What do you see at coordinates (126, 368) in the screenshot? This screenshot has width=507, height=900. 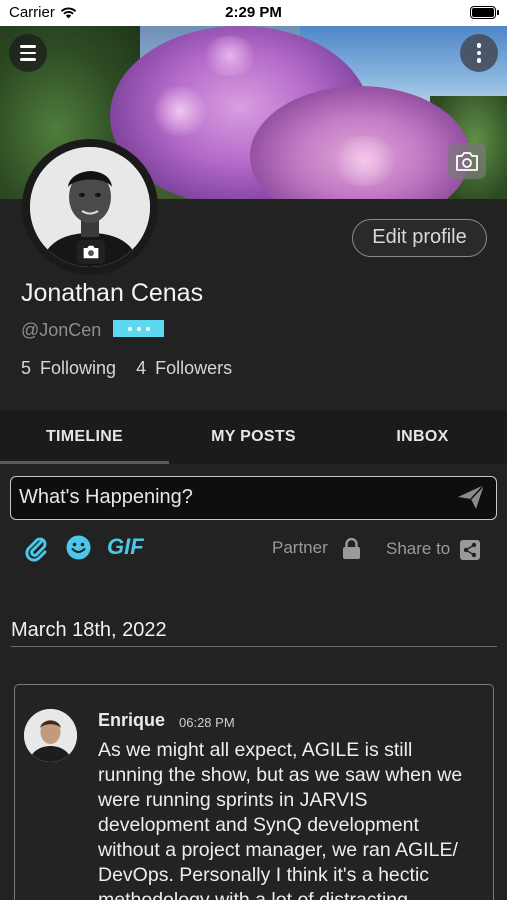 I see `follow-stats: 5 Following 4 Followers` at bounding box center [126, 368].